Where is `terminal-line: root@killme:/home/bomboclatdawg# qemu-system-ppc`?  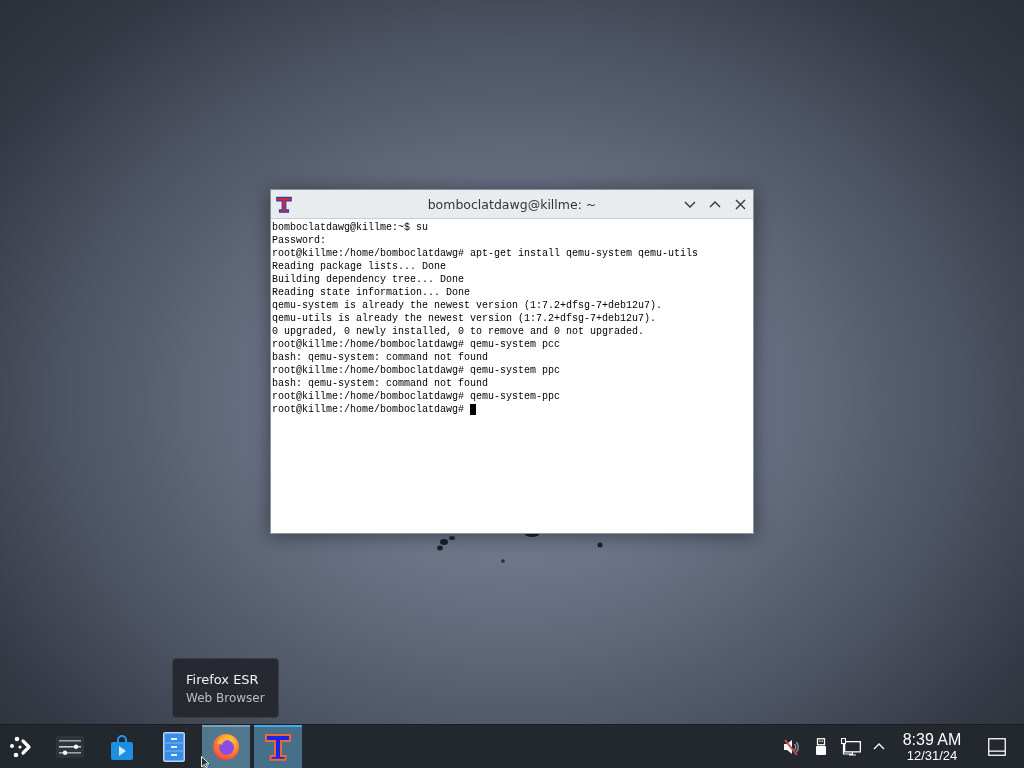 terminal-line: root@killme:/home/bomboclatdawg# qemu-system-ppc is located at coordinates (416, 396).